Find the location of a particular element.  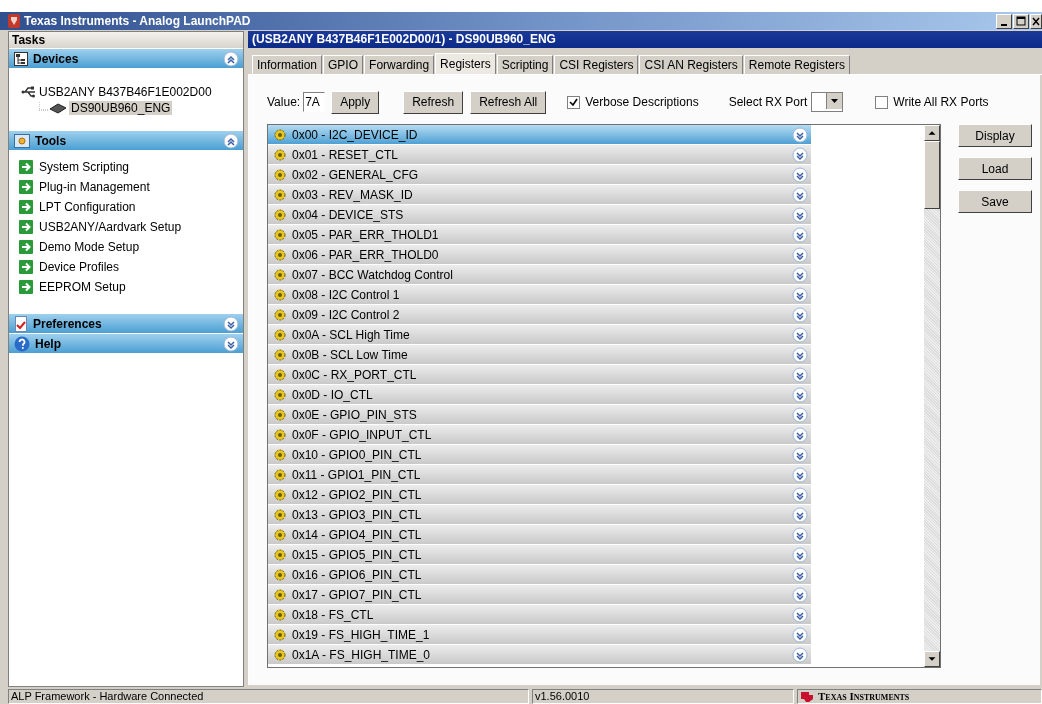

register-row: 0x0D - IO_CTL is located at coordinates (539, 395).